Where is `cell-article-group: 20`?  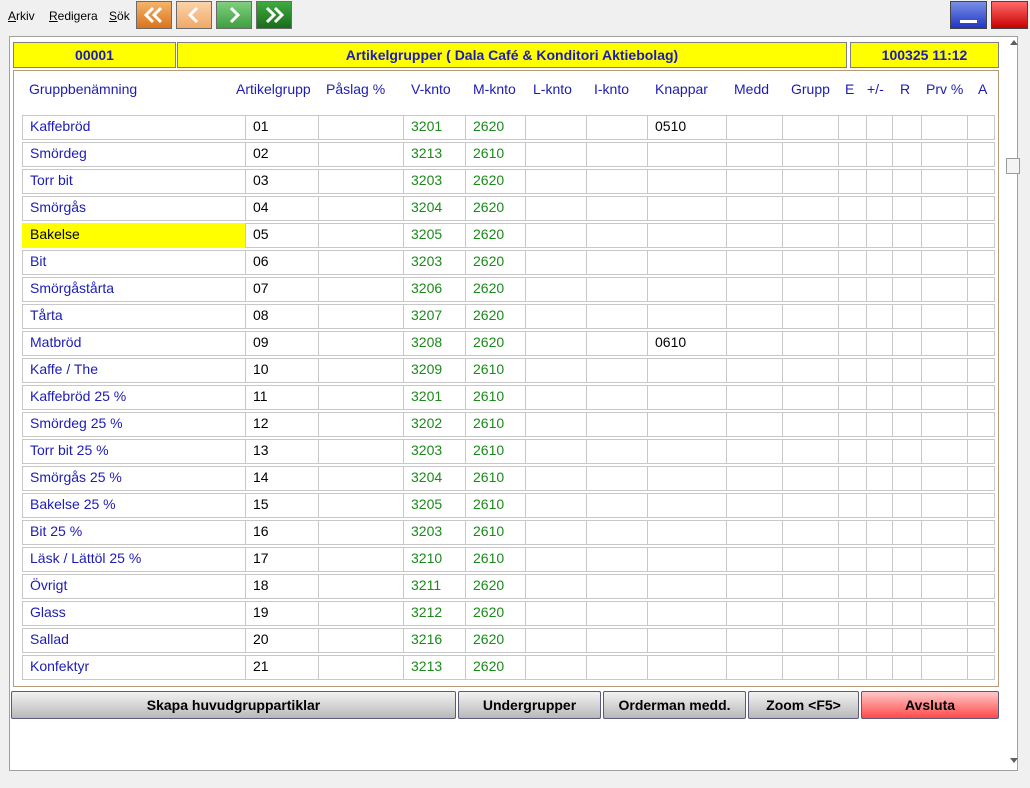
cell-article-group: 20 is located at coordinates (282, 640).